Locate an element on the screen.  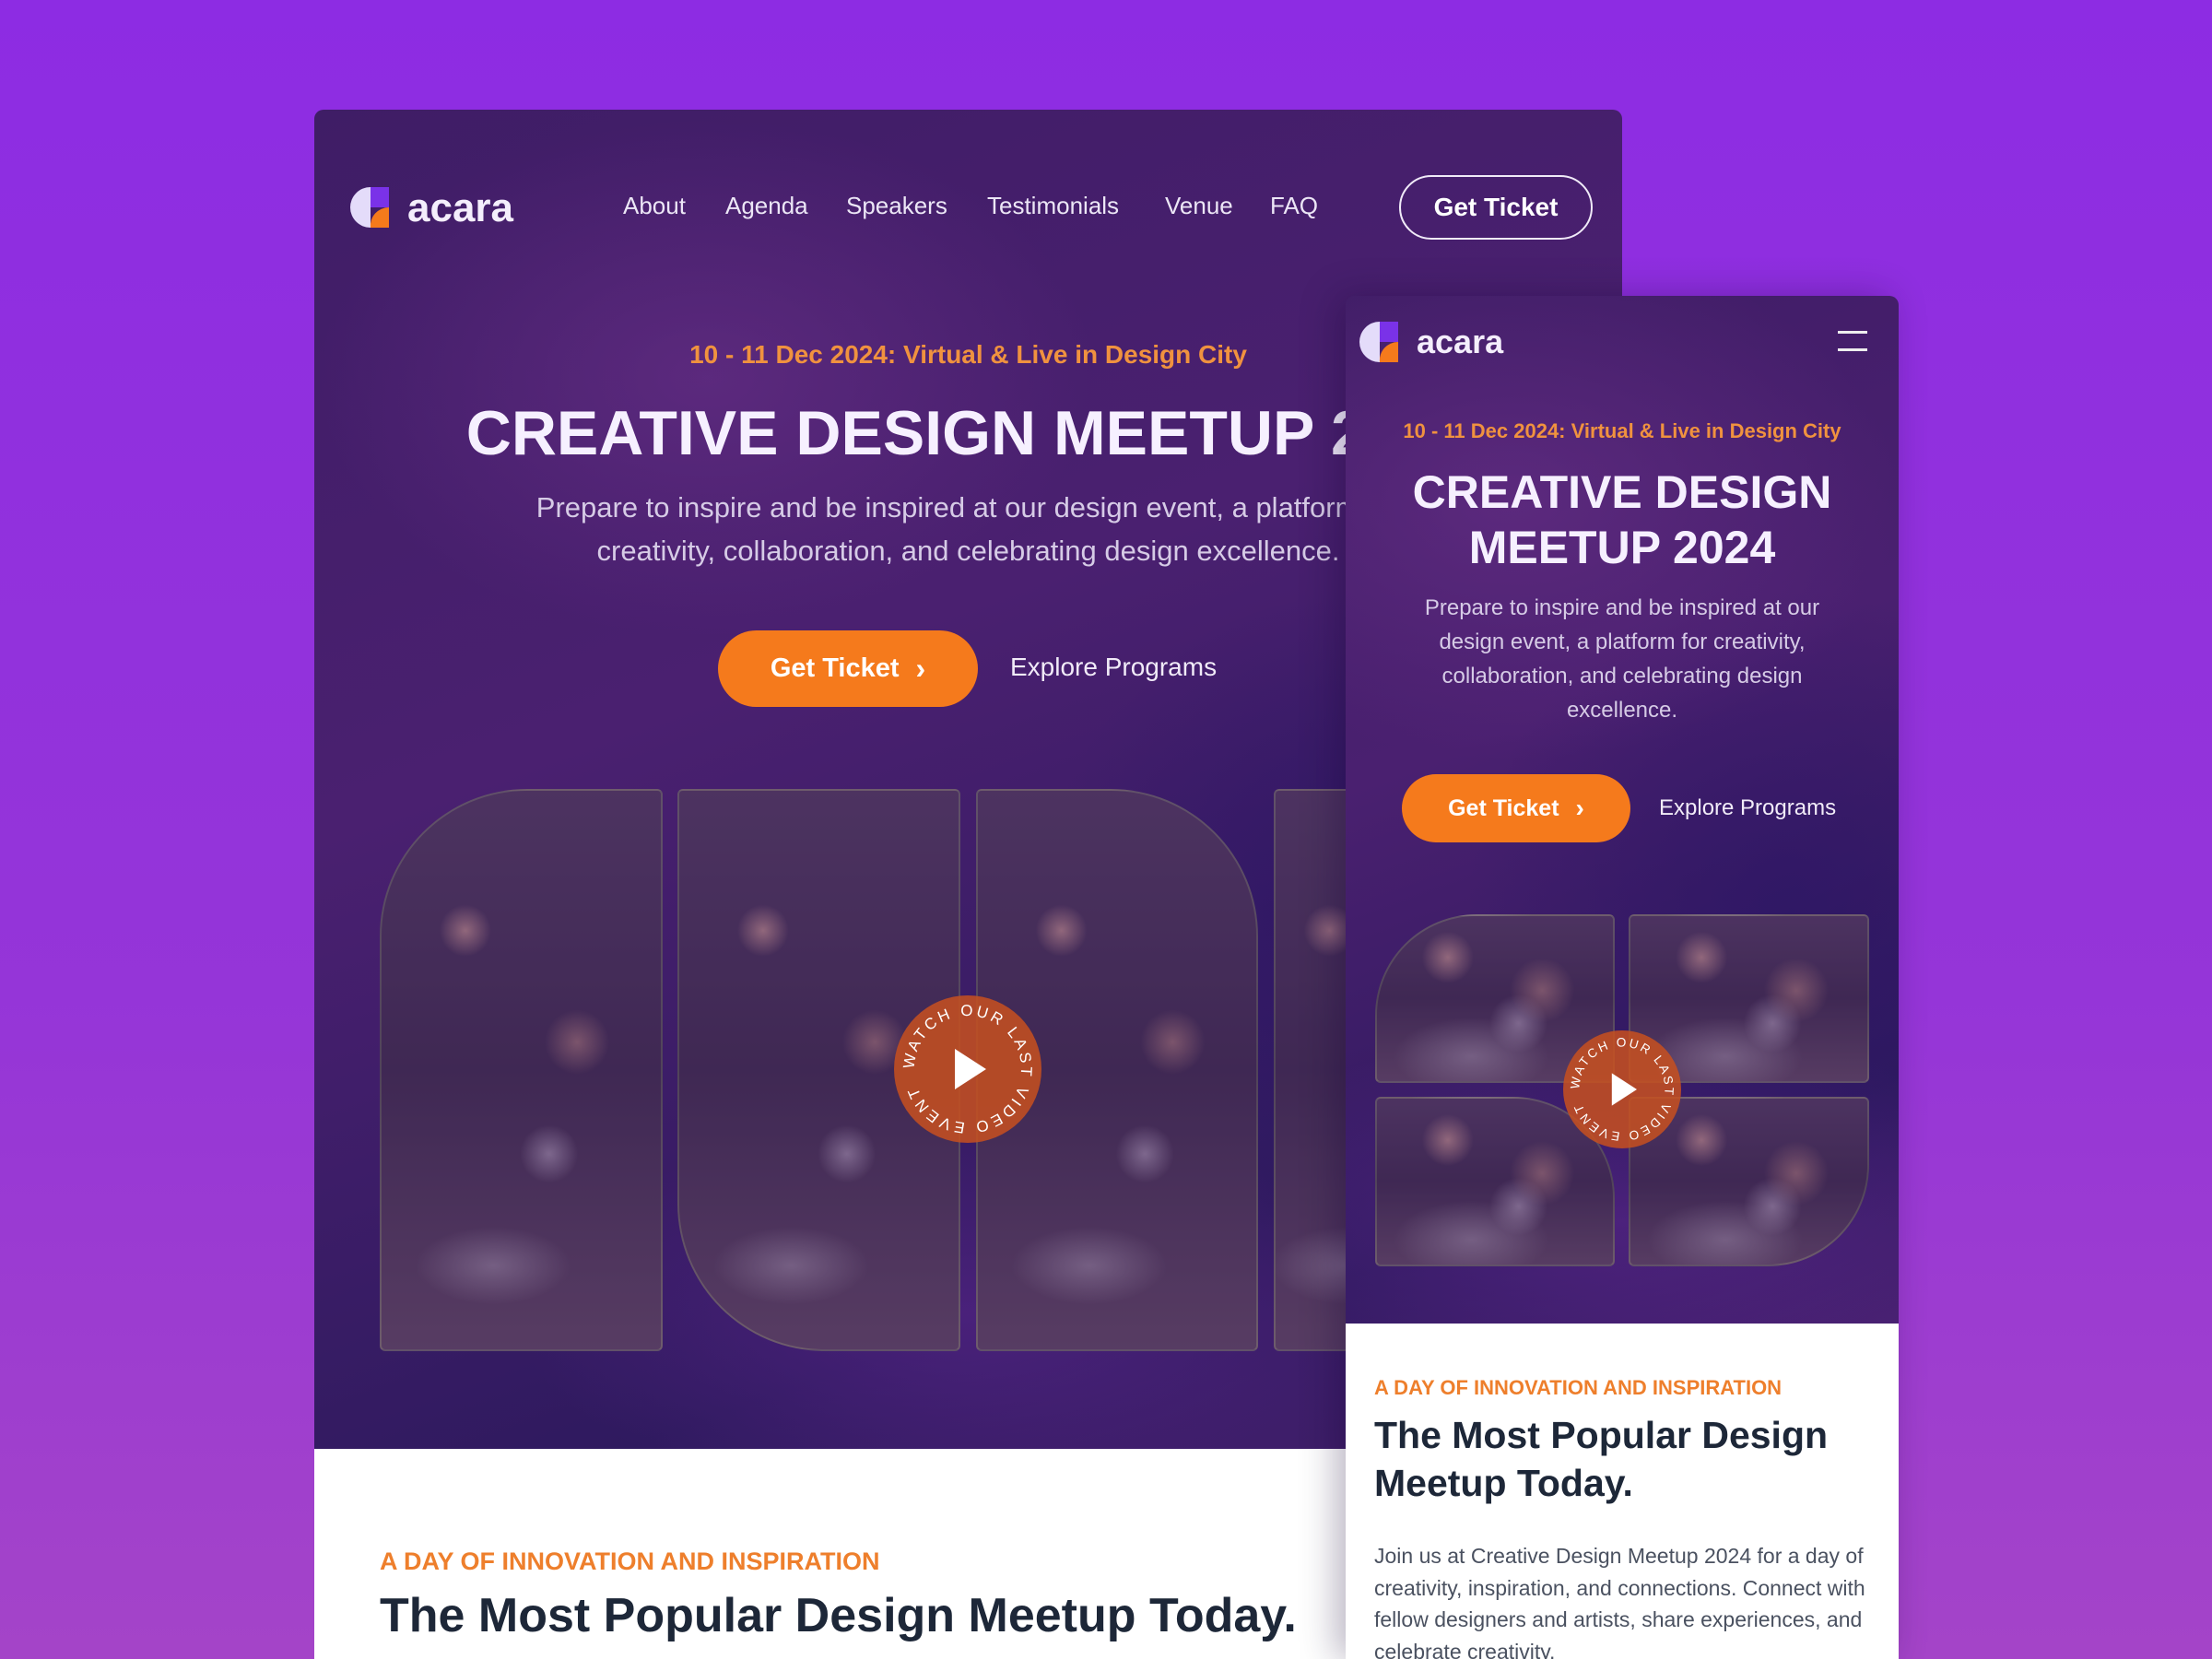
hamburger-menu-icon is located at coordinates (1852, 341).